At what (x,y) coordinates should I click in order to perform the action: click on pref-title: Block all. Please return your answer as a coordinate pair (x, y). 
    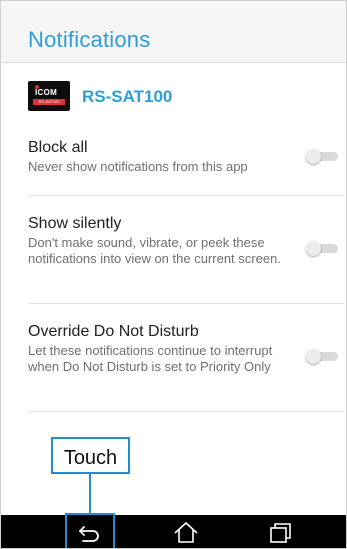
    Looking at the image, I should click on (58, 147).